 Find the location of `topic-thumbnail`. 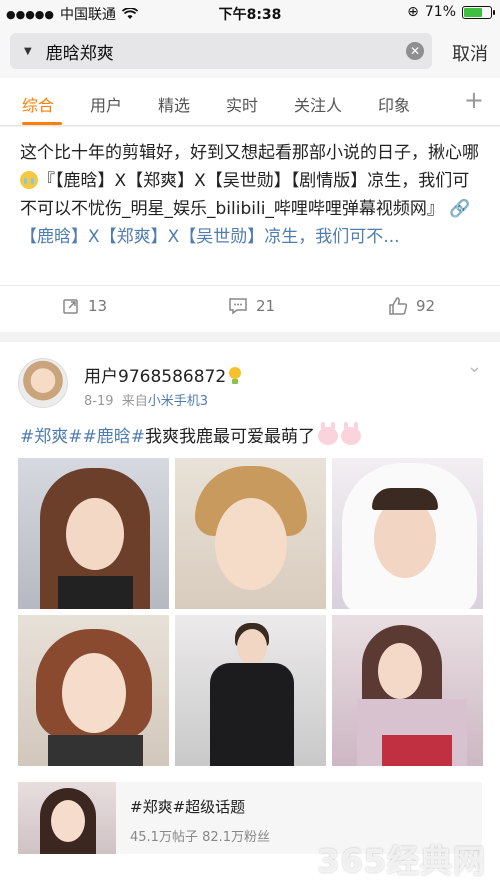

topic-thumbnail is located at coordinates (67, 818).